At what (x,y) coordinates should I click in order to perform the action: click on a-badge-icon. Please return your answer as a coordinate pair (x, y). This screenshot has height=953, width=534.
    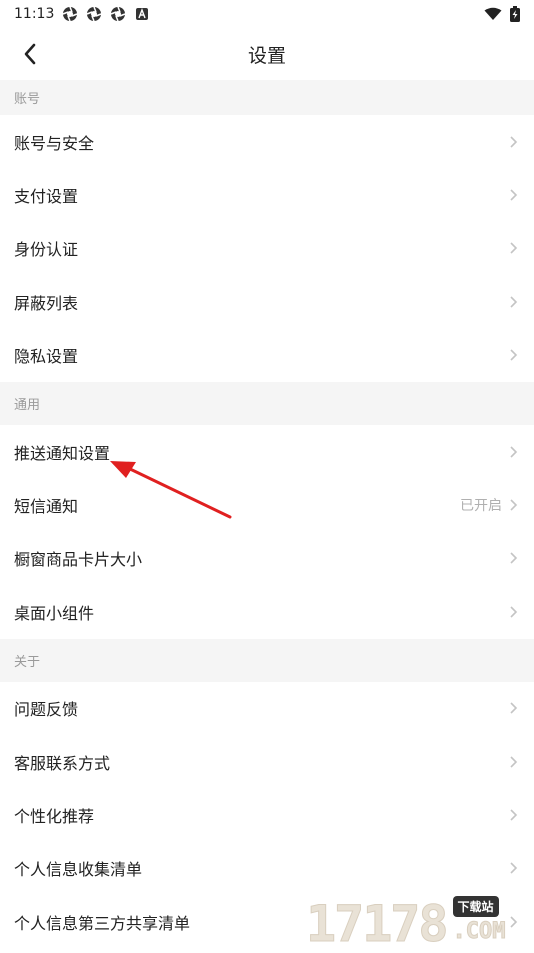
    Looking at the image, I should click on (142, 14).